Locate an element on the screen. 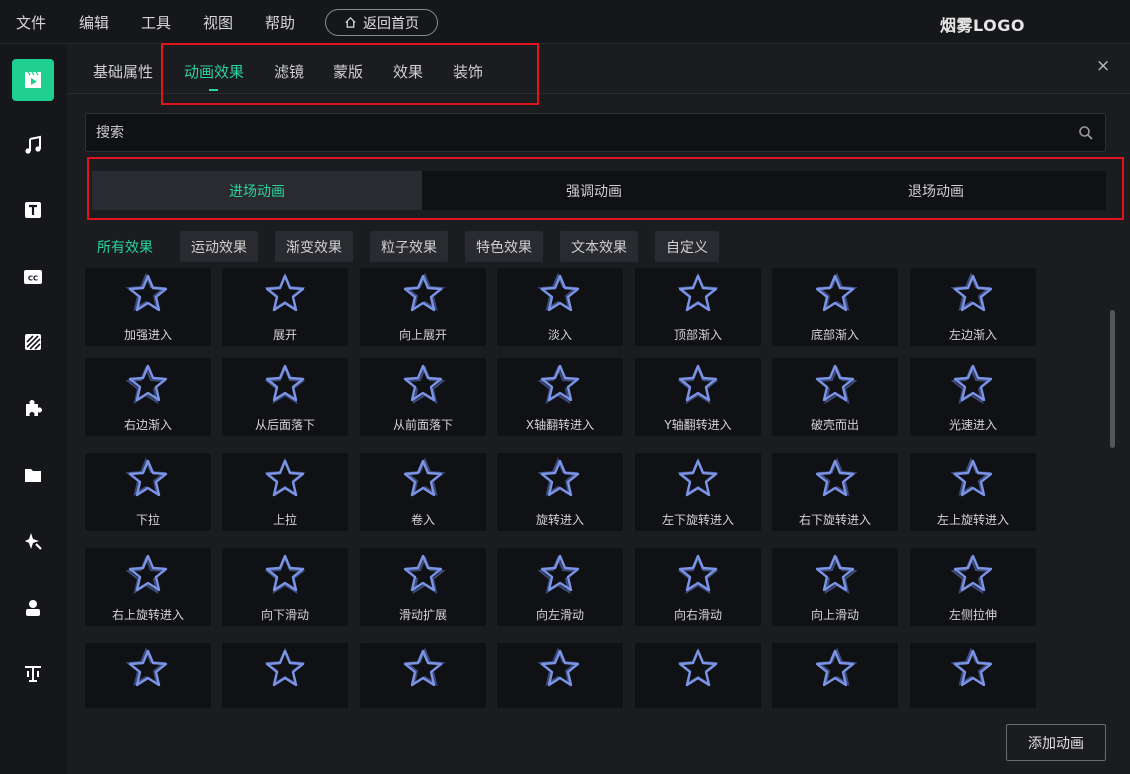 The image size is (1130, 774). sidebar-item-plugins is located at coordinates (33, 408).